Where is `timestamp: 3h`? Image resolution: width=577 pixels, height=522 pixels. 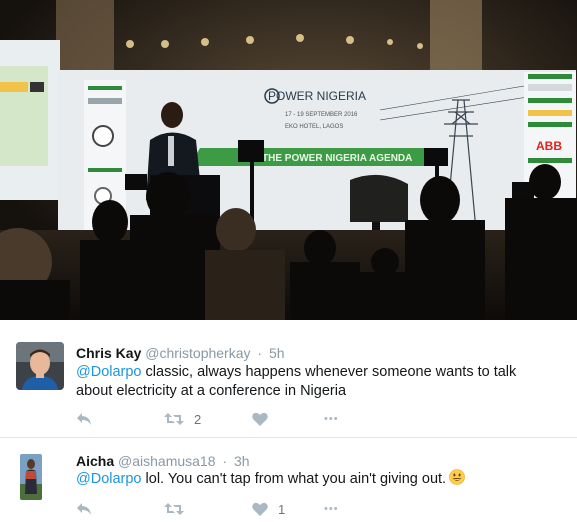 timestamp: 3h is located at coordinates (242, 461).